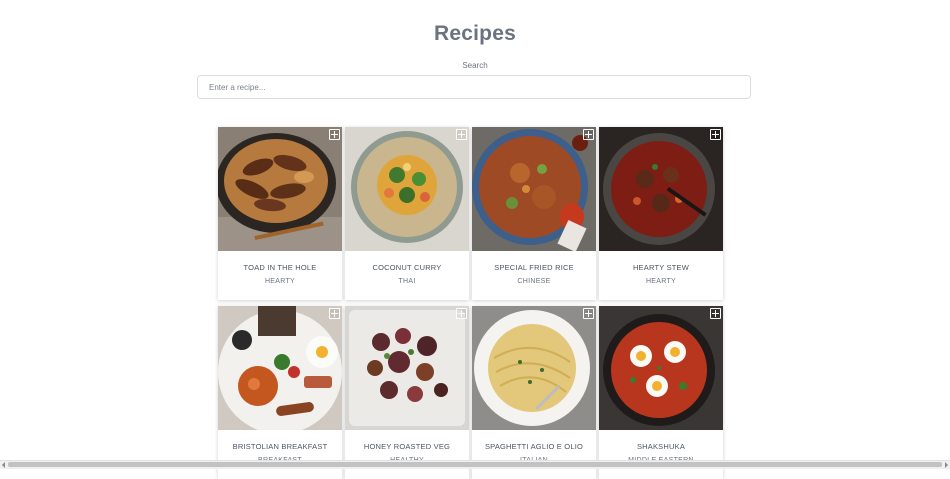  I want to click on recipe-card: TOAD IN THE HOLE HEARTY, so click(280, 213).